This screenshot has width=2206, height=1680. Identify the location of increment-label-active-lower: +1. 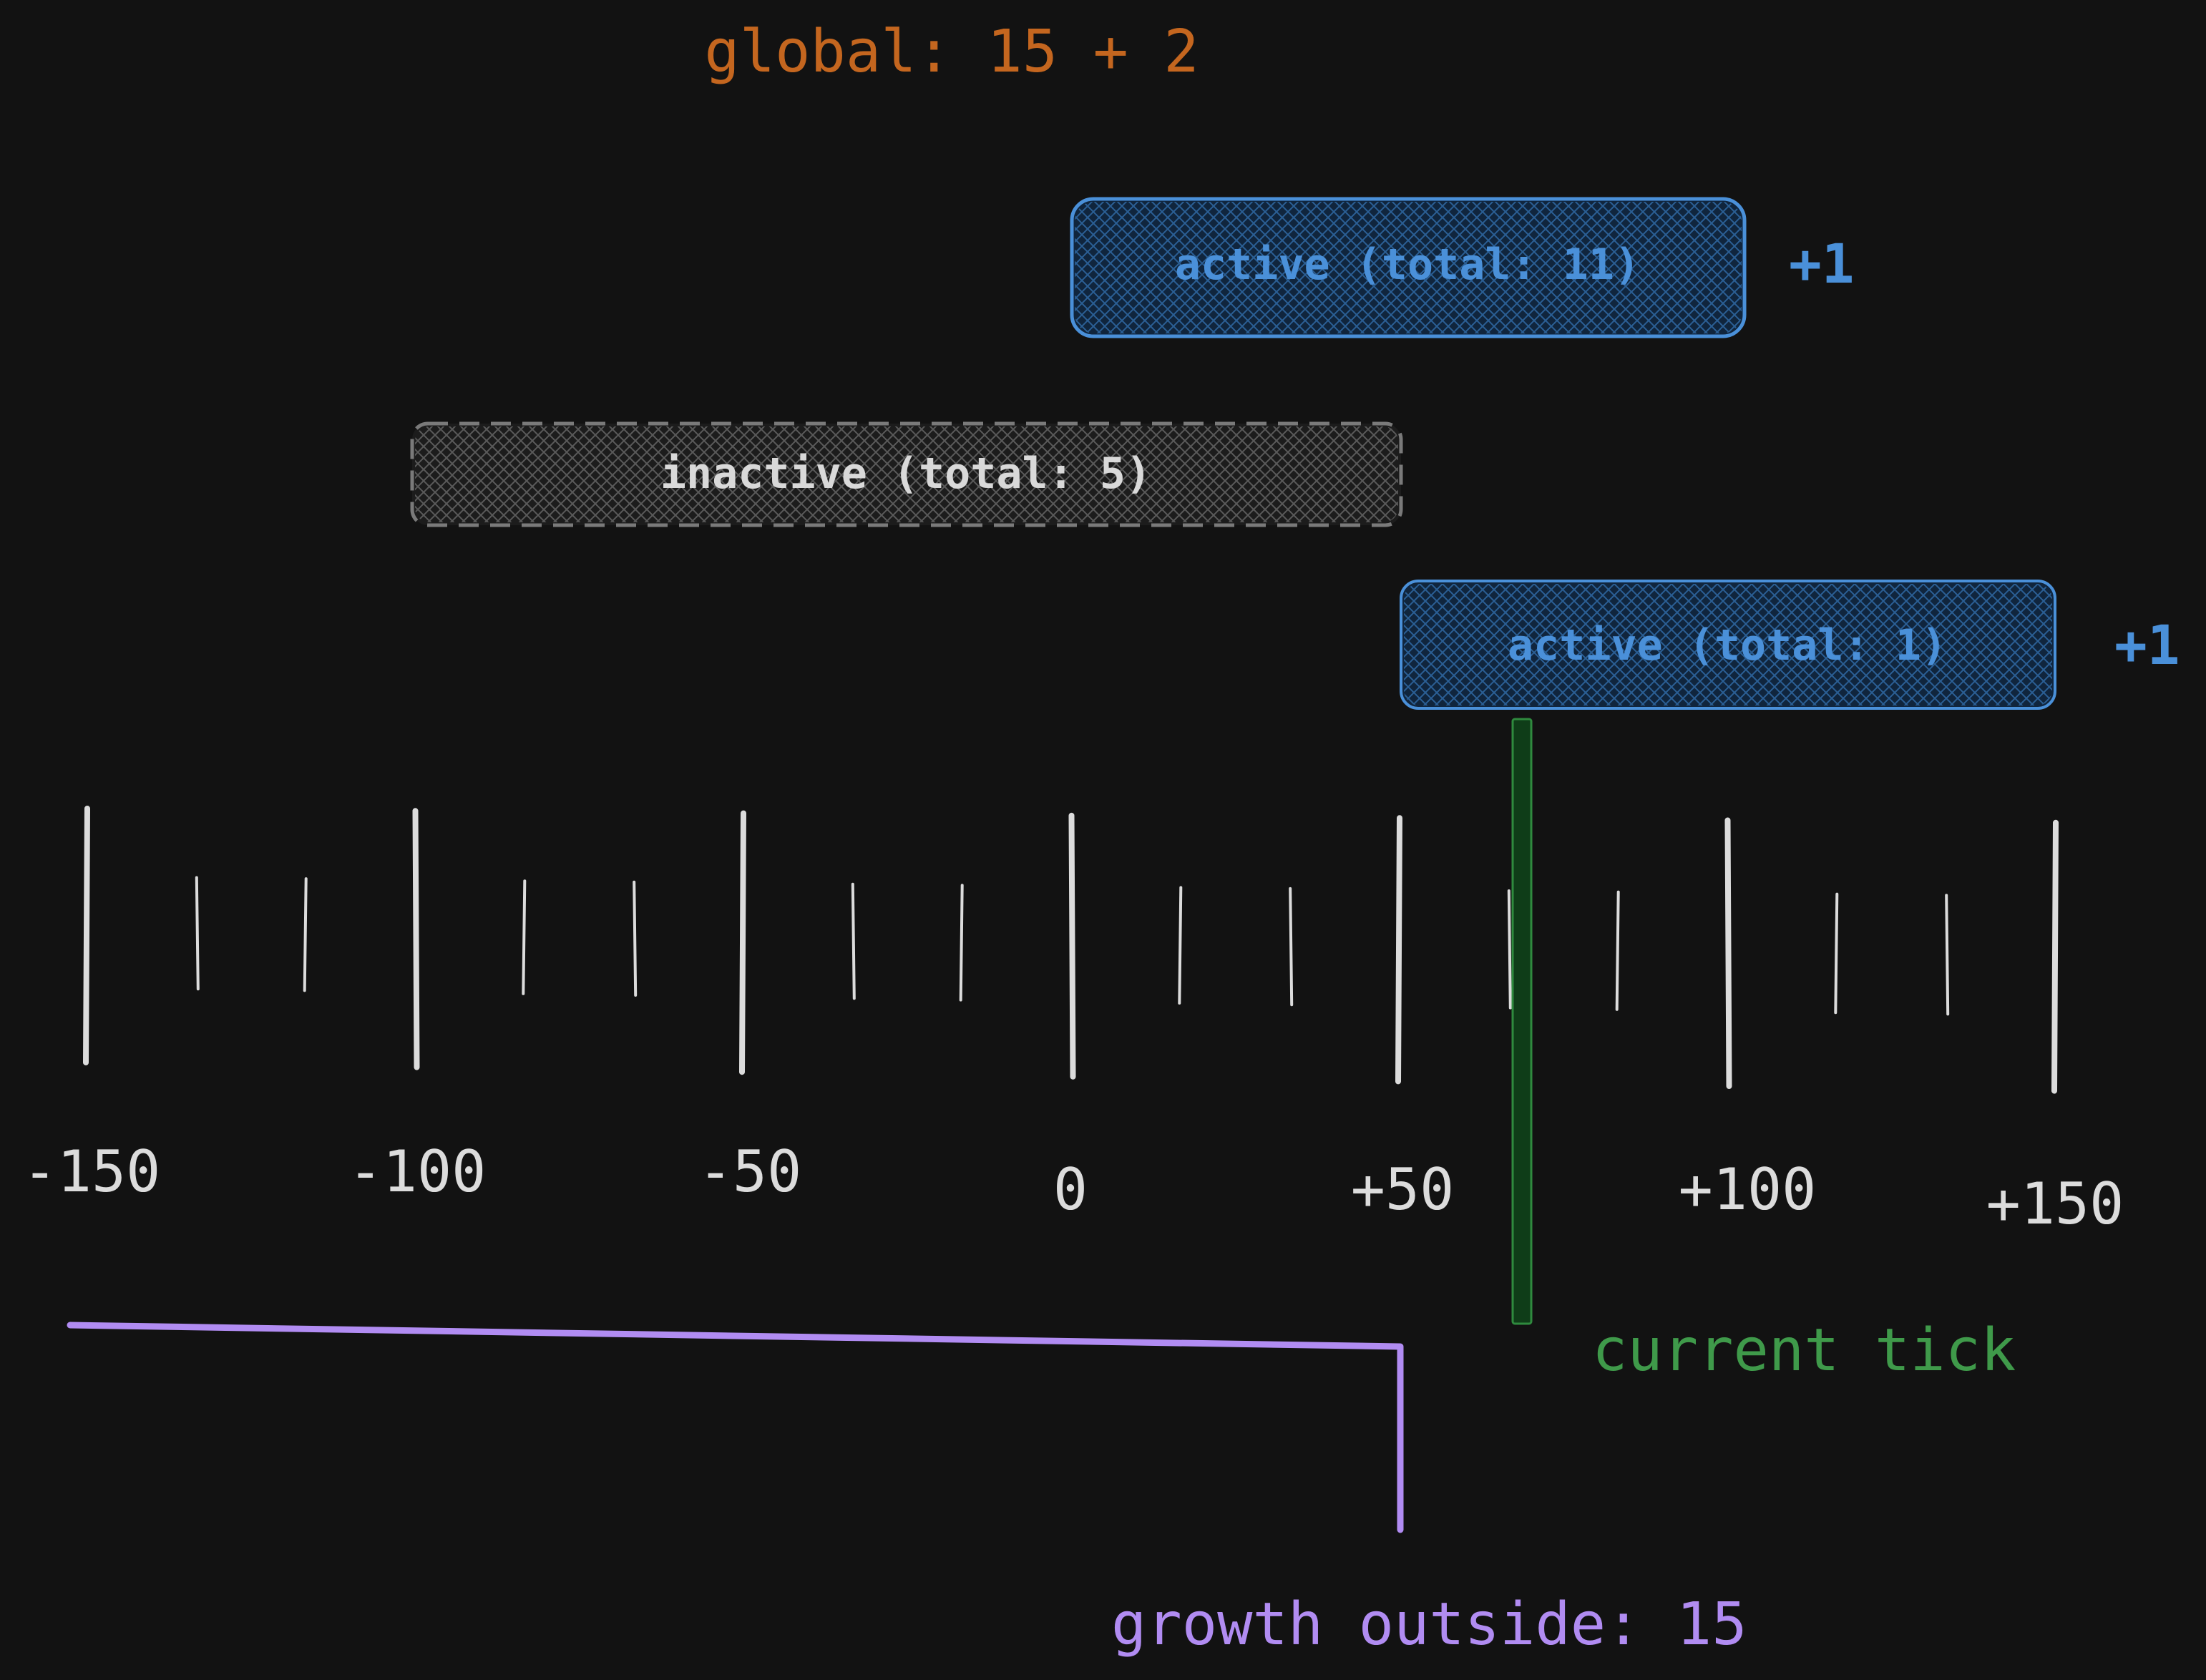
(2147, 645).